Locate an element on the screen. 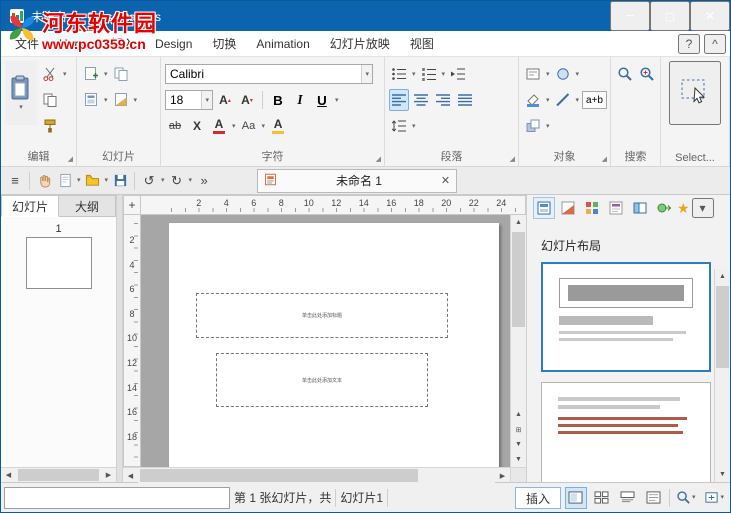 This screenshot has height=513, width=731. save-button is located at coordinates (120, 181).